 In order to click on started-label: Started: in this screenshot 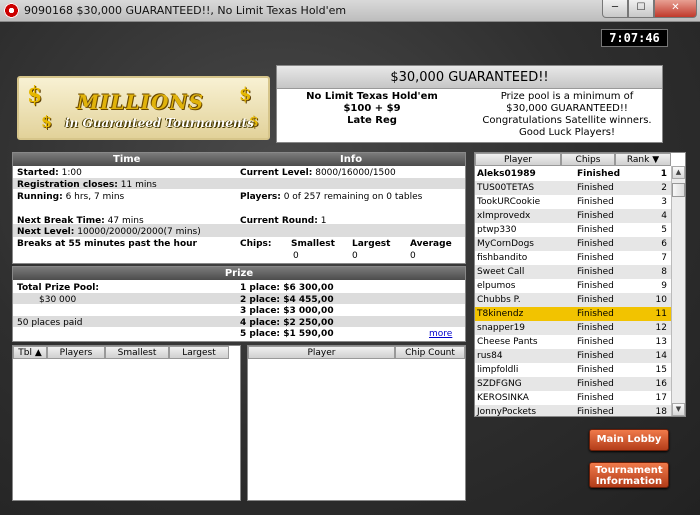, I will do `click(38, 173)`.